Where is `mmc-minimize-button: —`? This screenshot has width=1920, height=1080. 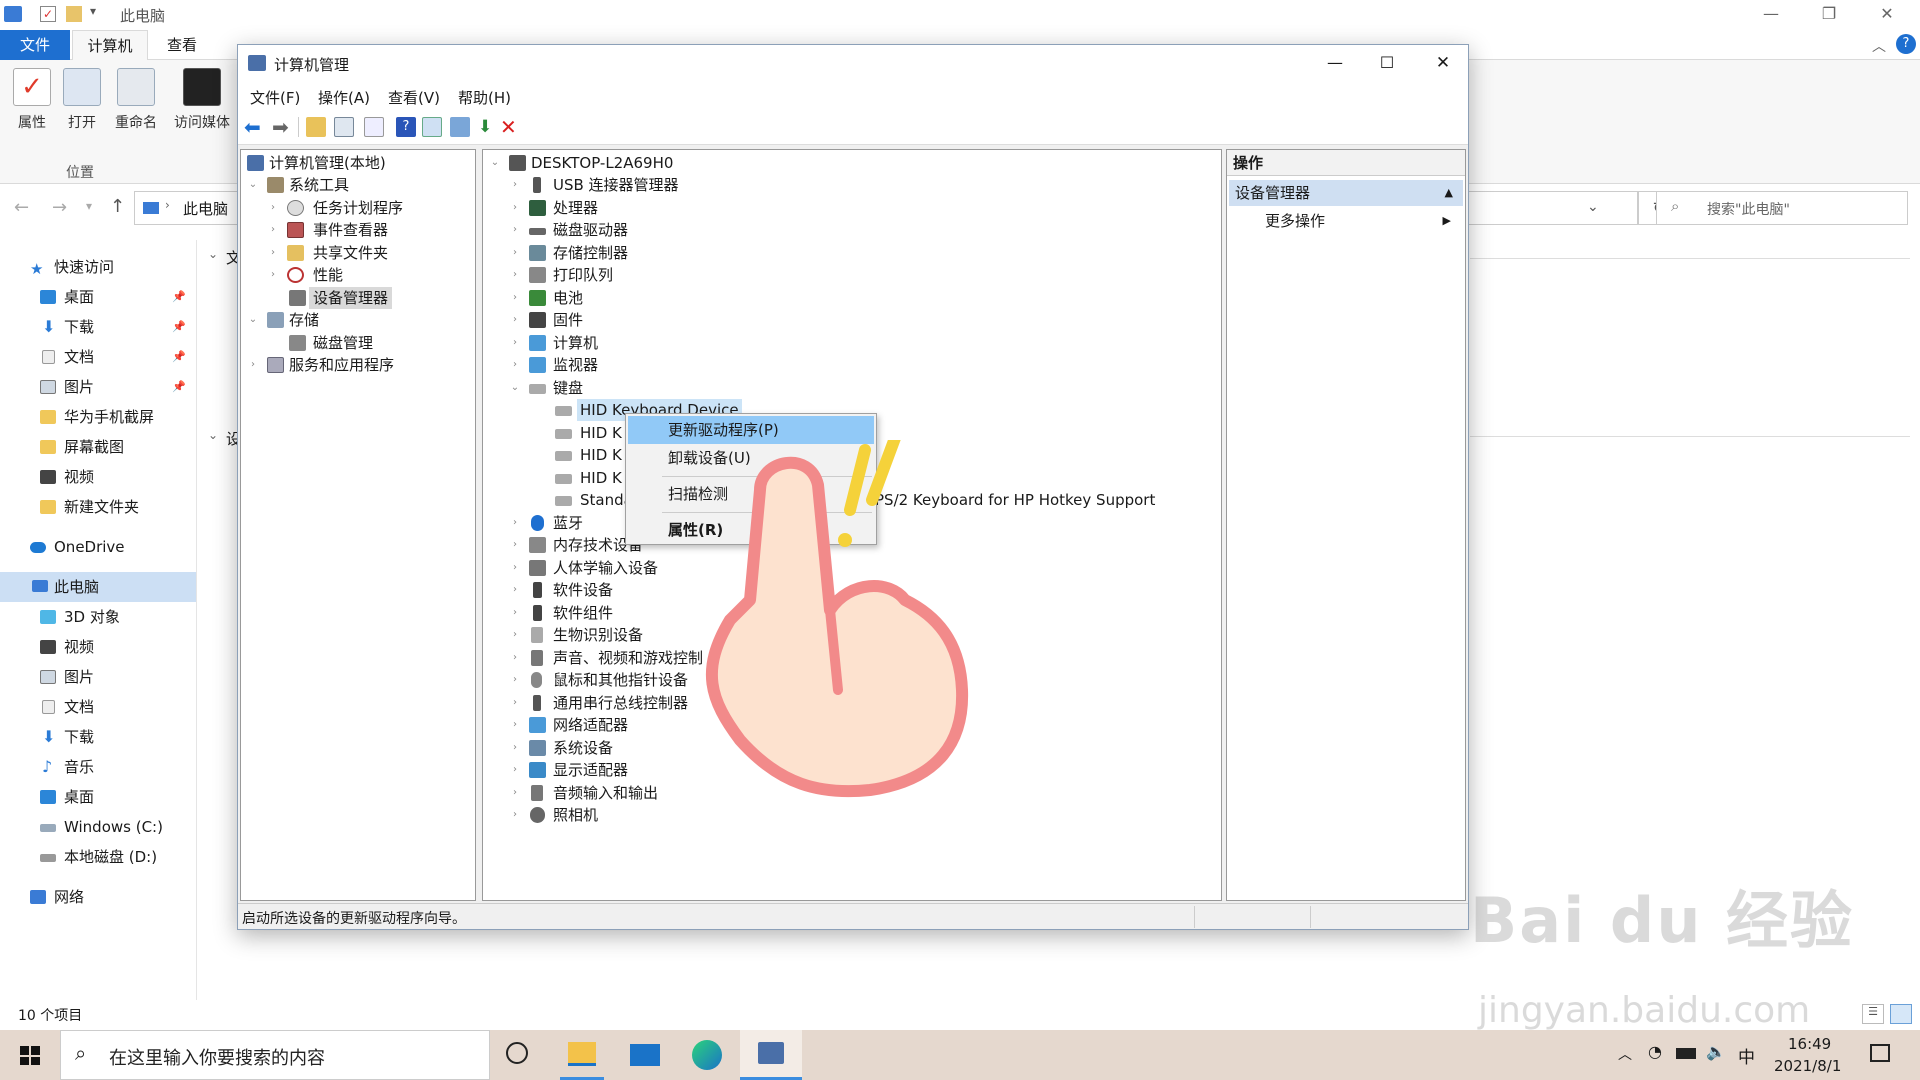 mmc-minimize-button: — is located at coordinates (1335, 64).